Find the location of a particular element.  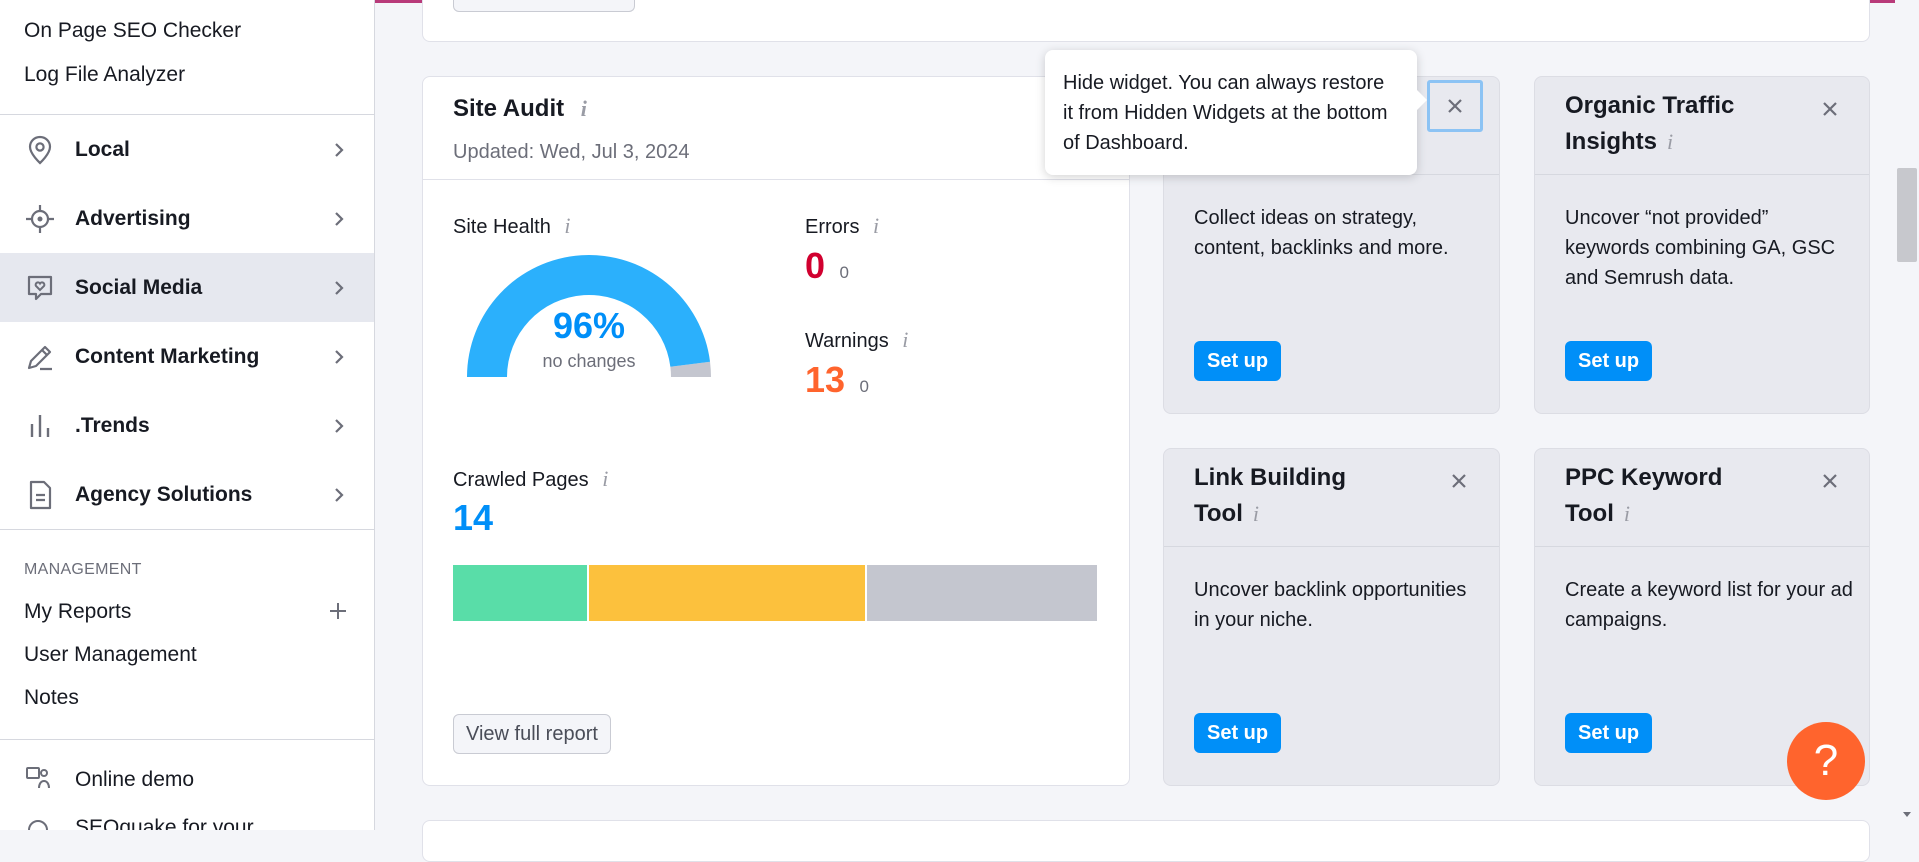

sidebar-link-on-page-seo-checker: On Page SEO Checker is located at coordinates (132, 31).